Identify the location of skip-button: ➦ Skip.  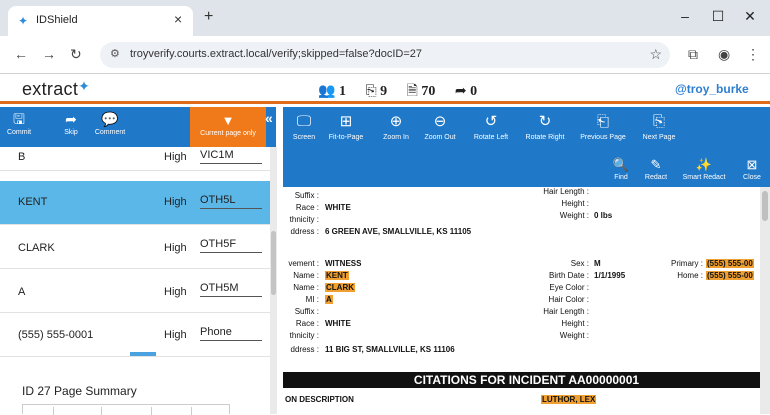
(71, 123).